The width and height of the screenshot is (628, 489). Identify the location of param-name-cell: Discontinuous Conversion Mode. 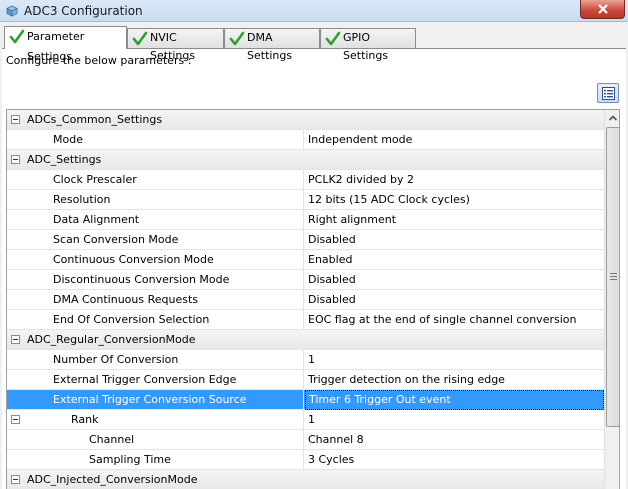
(155, 280).